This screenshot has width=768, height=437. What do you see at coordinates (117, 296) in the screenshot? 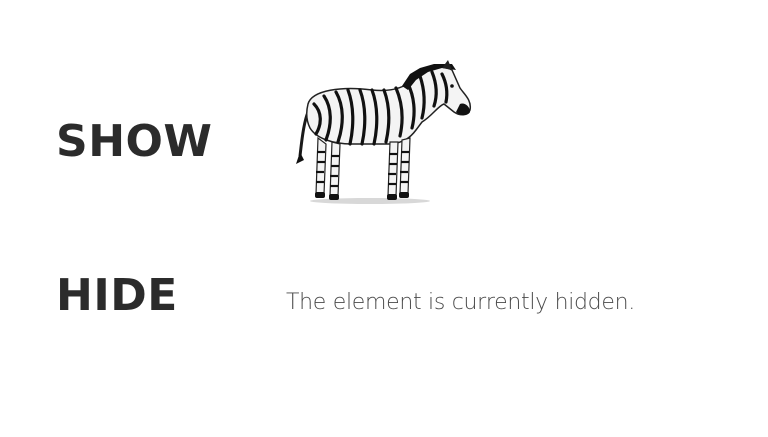
I see `hide-button: HIDE` at bounding box center [117, 296].